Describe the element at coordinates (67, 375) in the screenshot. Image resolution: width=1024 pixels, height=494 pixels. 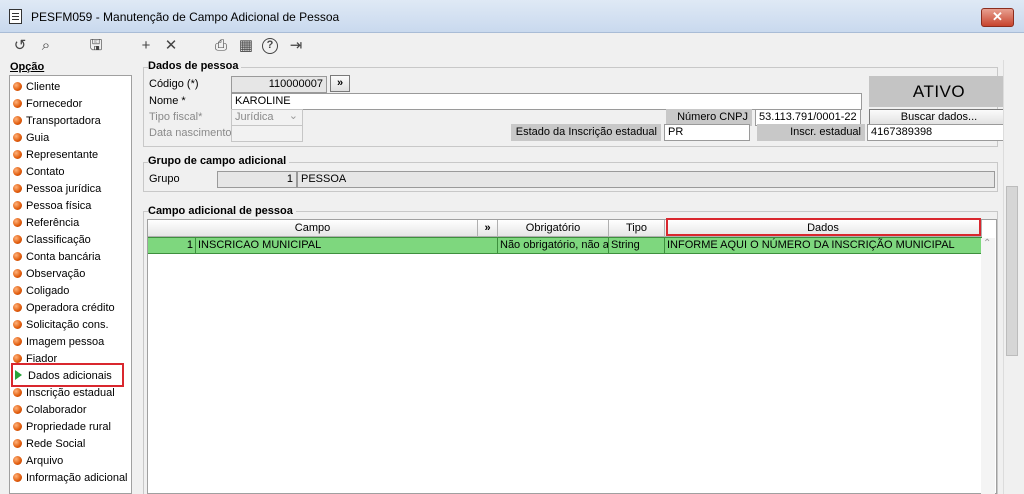
I see `selected-option-highlight` at that location.